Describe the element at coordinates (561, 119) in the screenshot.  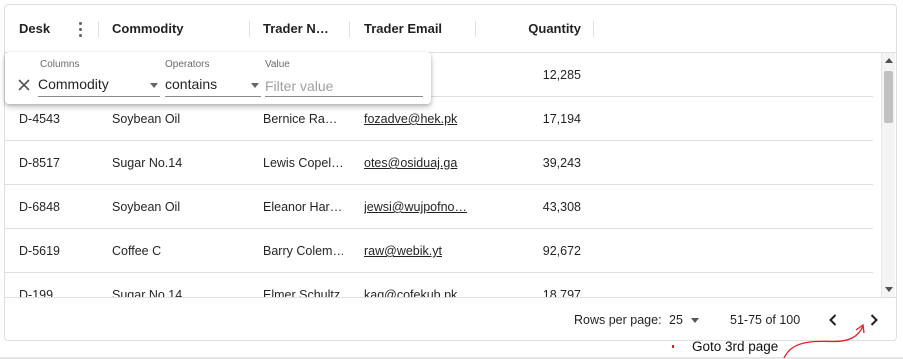
I see `cell-quantity: 17,194` at that location.